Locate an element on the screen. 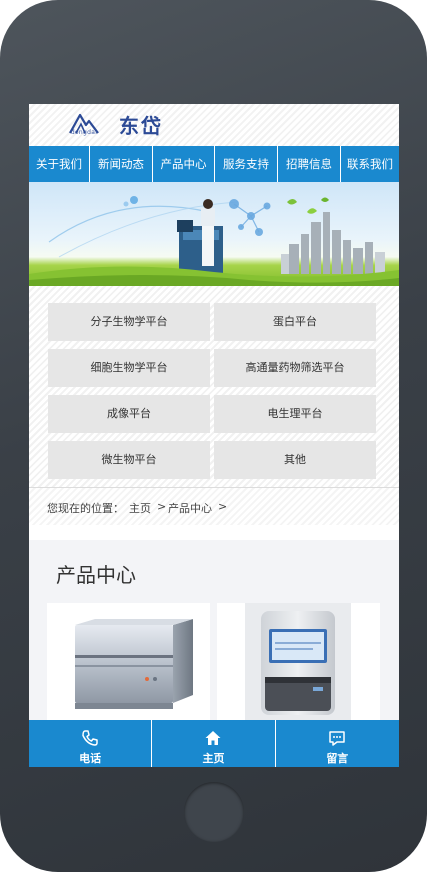 This screenshot has width=427, height=872. phone-button: 电话 is located at coordinates (91, 743).